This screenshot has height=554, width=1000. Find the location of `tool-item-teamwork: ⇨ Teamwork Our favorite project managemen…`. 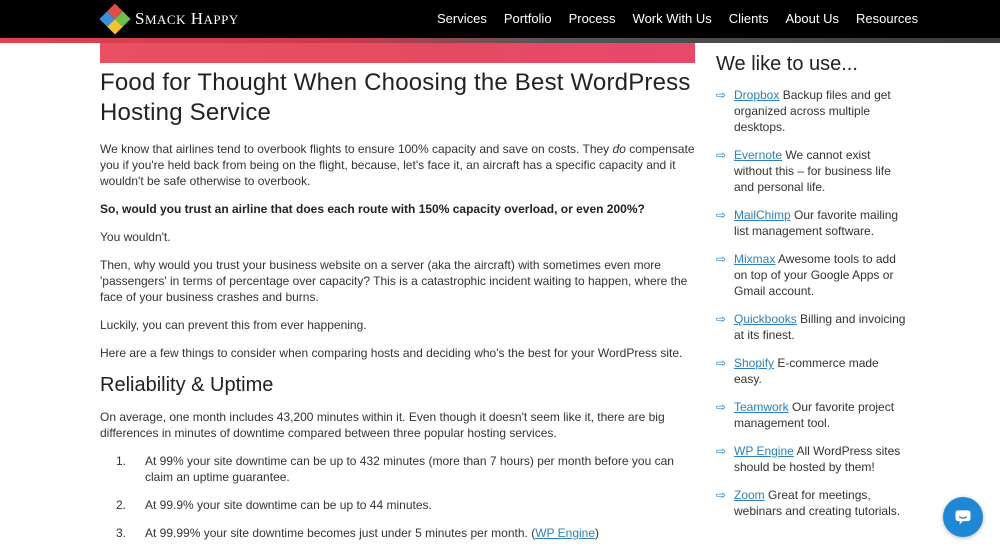

tool-item-teamwork: ⇨ Teamwork Our favorite project managemen… is located at coordinates (811, 415).